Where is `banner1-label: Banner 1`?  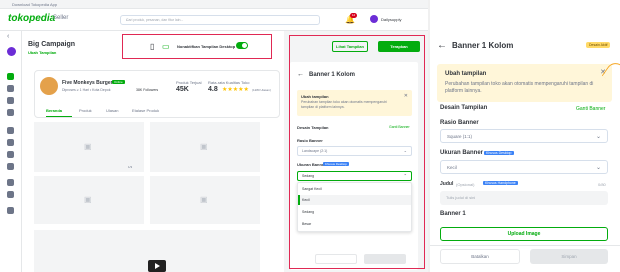 banner1-label: Banner 1 is located at coordinates (453, 214).